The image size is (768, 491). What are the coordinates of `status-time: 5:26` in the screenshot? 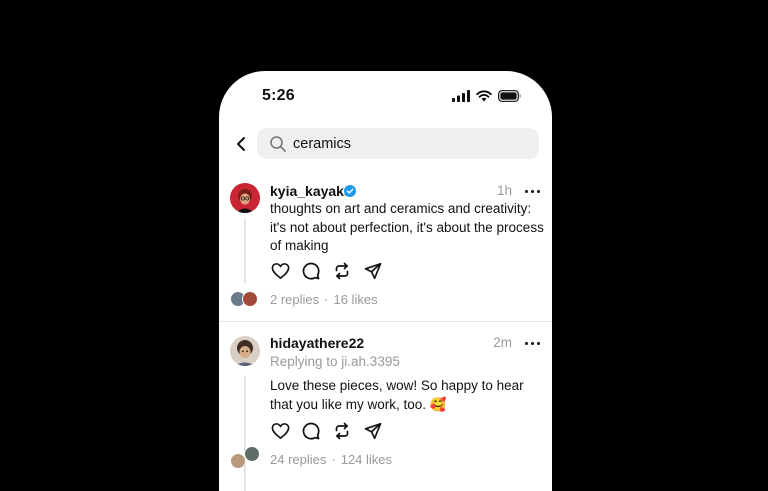 It's located at (278, 95).